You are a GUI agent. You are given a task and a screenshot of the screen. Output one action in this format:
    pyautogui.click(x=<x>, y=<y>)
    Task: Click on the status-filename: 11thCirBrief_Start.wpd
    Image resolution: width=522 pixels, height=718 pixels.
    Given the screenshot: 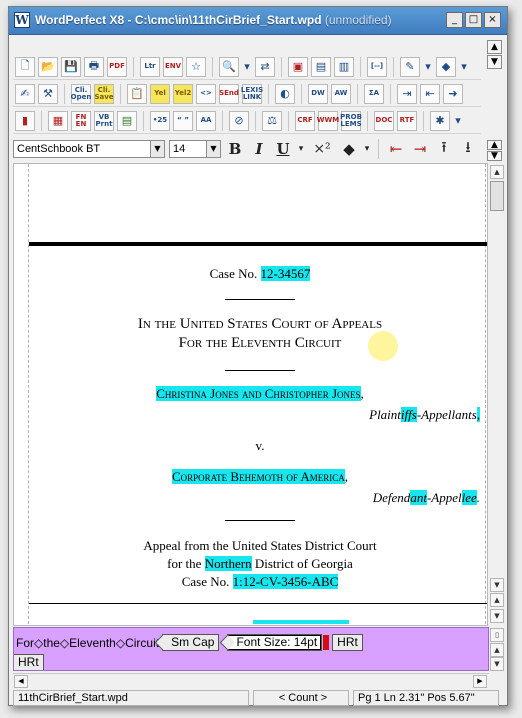 What is the action you would take?
    pyautogui.click(x=131, y=698)
    